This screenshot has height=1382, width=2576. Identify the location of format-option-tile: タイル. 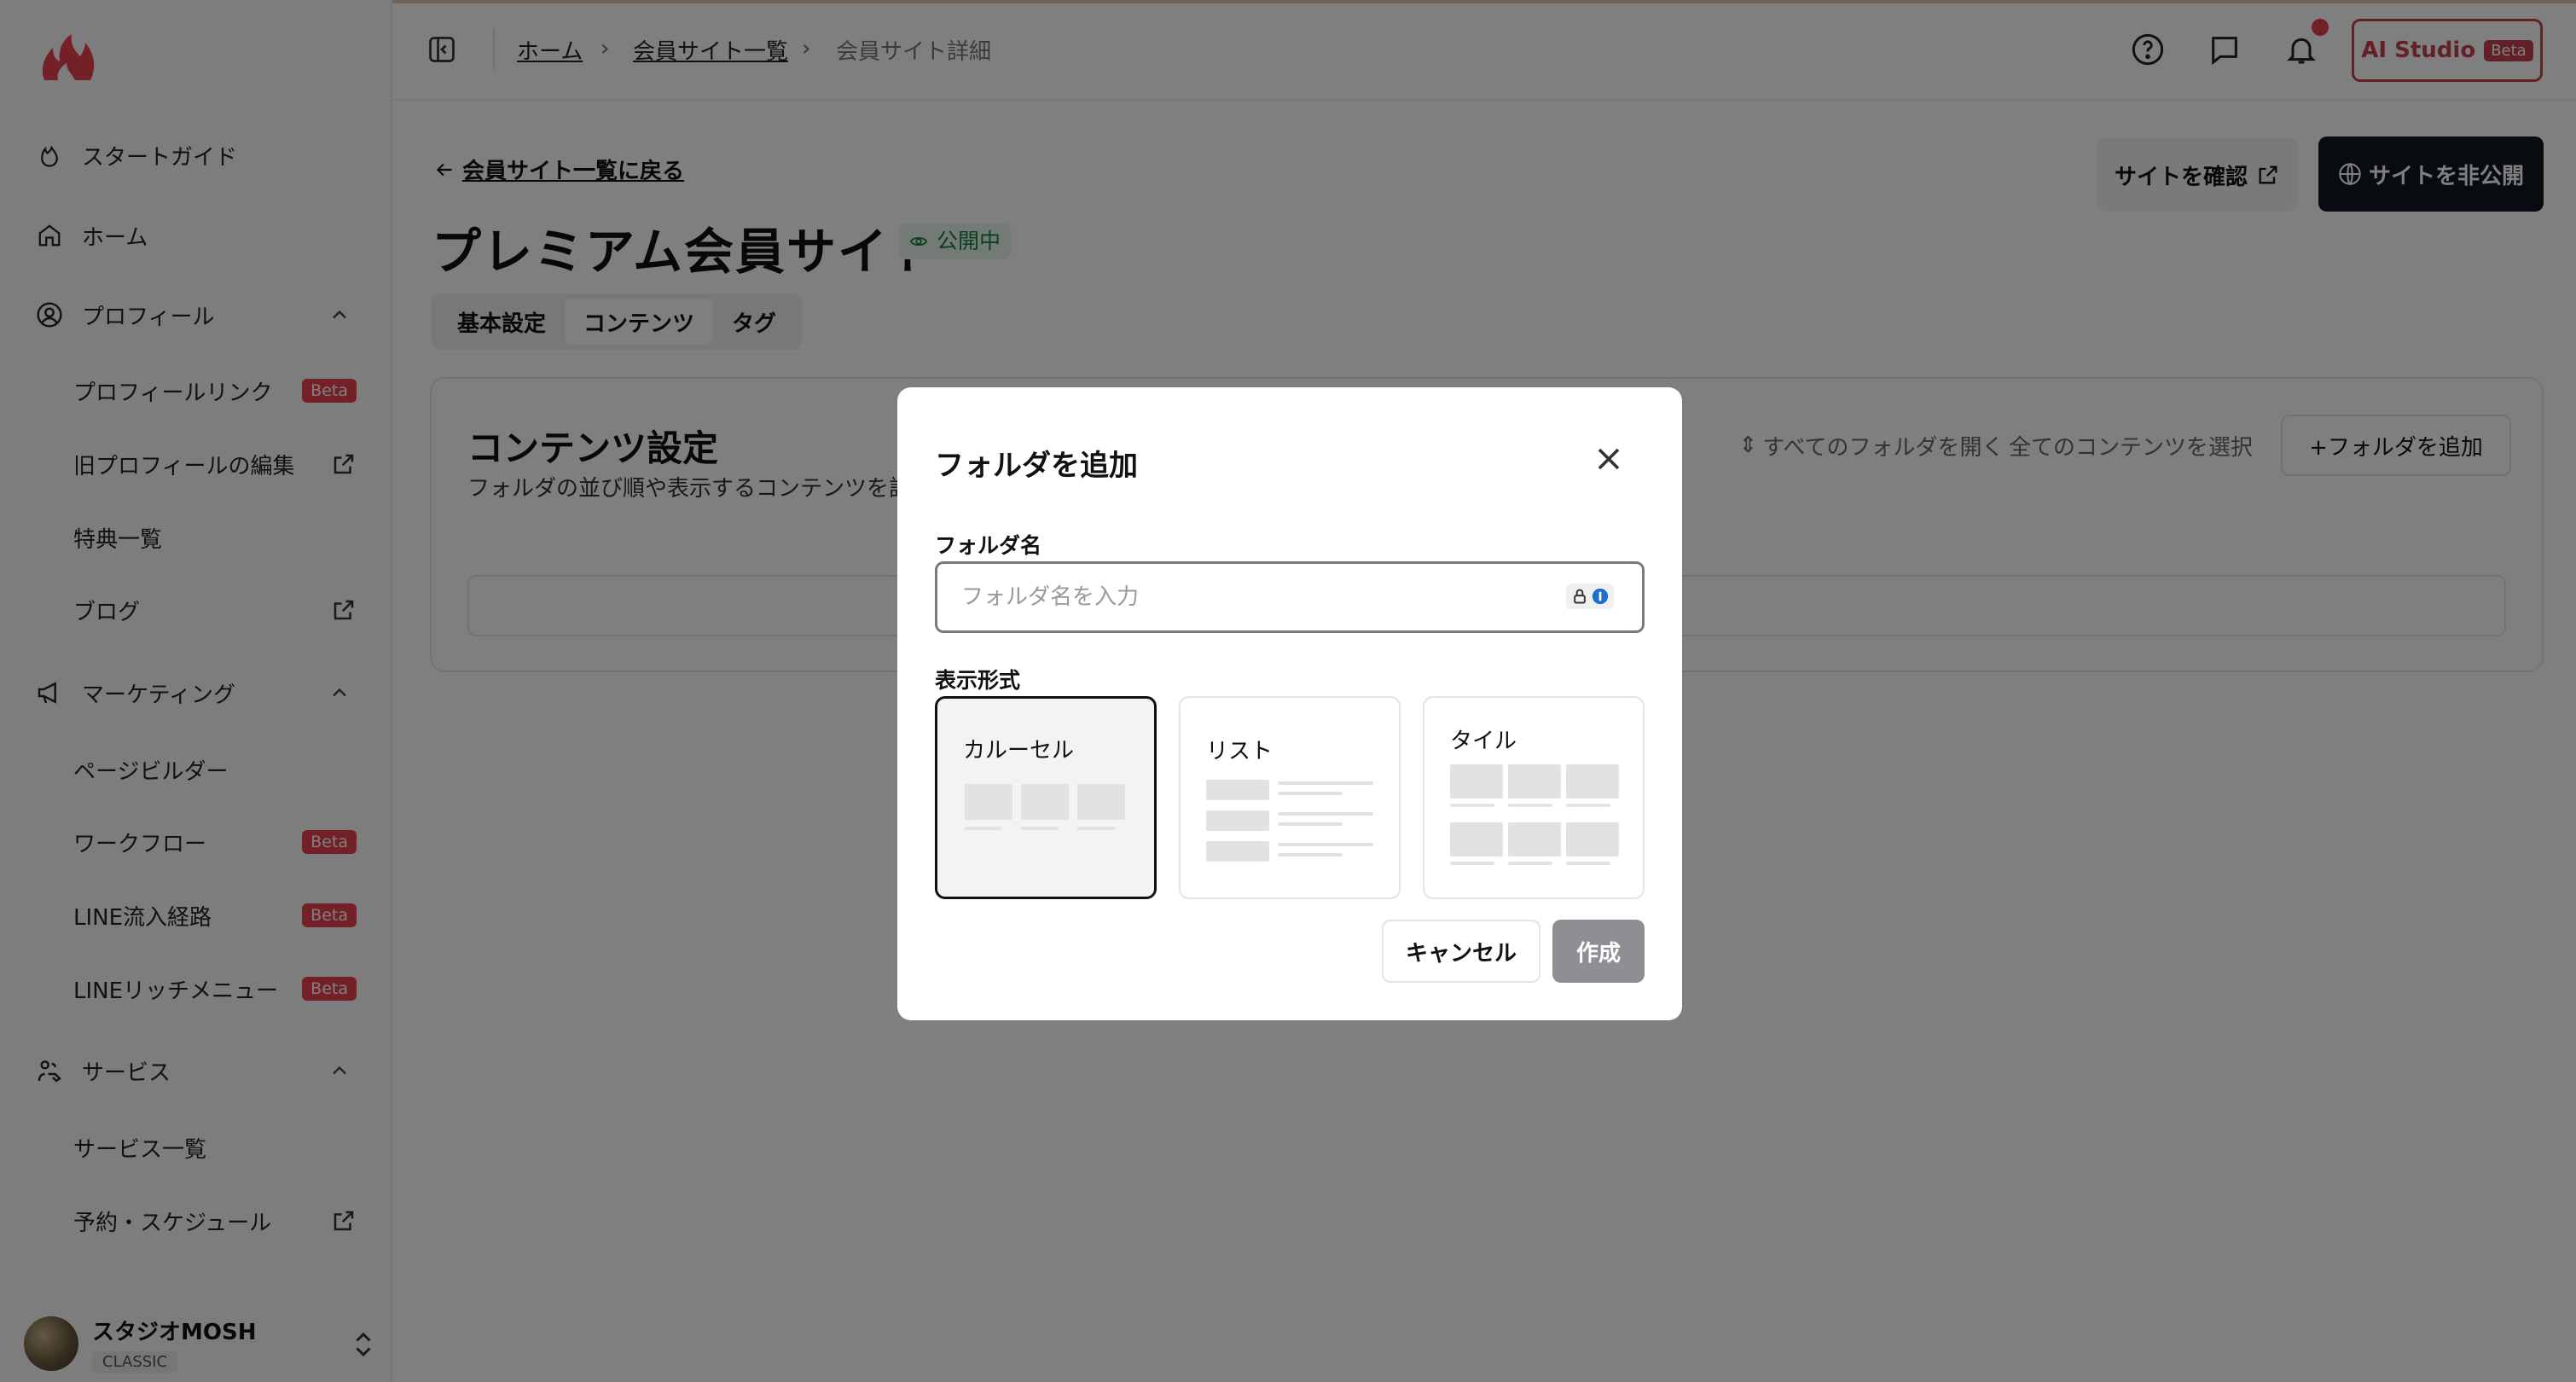
(1534, 797).